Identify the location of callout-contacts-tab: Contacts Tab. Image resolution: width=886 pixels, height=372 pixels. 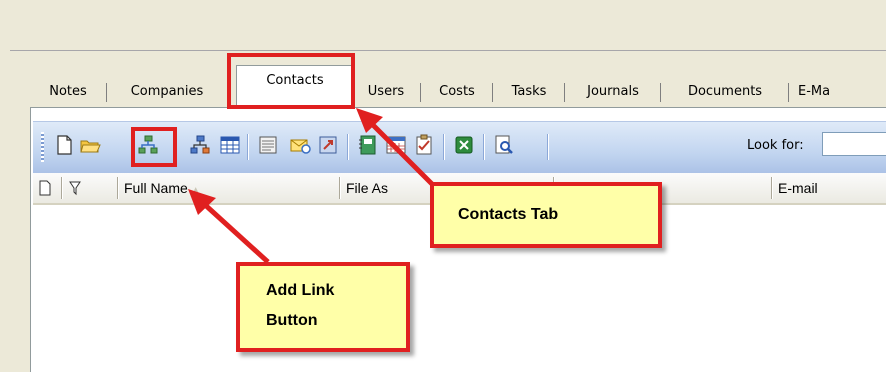
(546, 215).